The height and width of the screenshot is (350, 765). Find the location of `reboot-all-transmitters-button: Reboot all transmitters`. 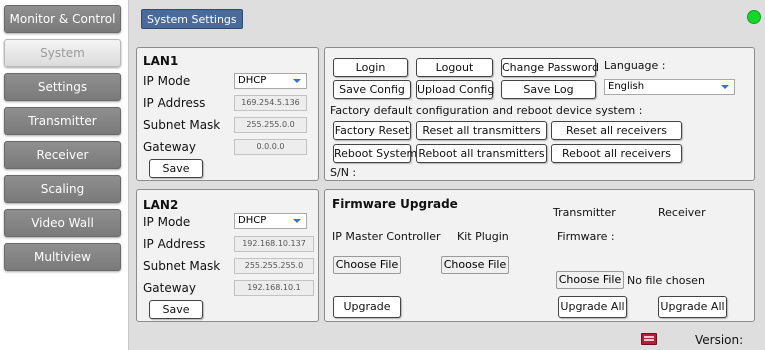

reboot-all-transmitters-button: Reboot all transmitters is located at coordinates (481, 153).